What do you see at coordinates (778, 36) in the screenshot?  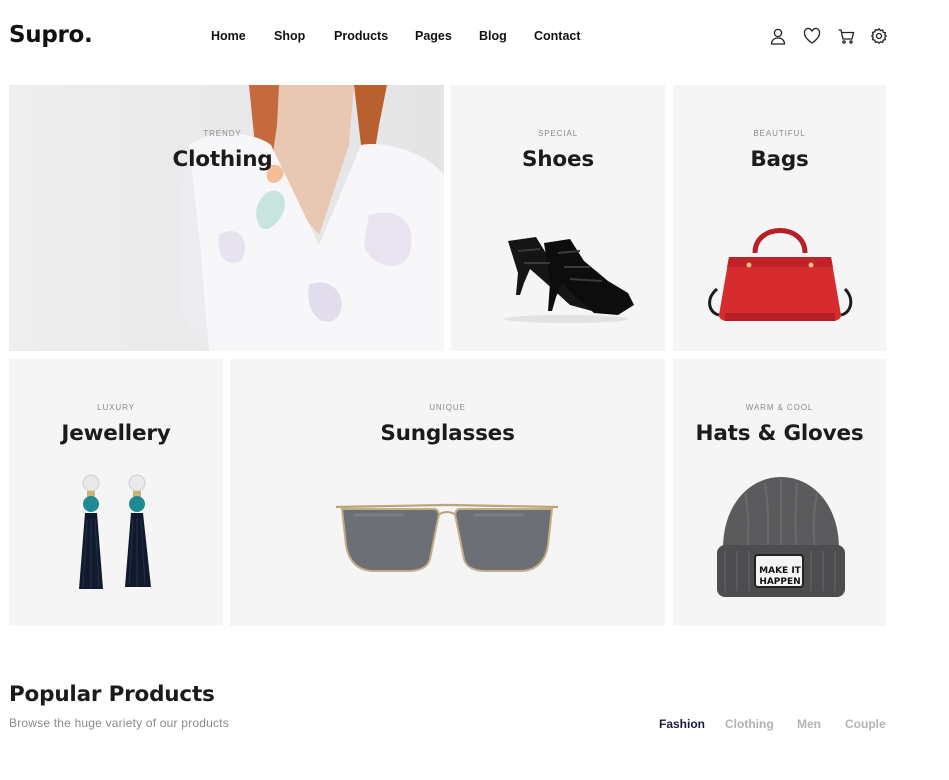 I see `user-icon` at bounding box center [778, 36].